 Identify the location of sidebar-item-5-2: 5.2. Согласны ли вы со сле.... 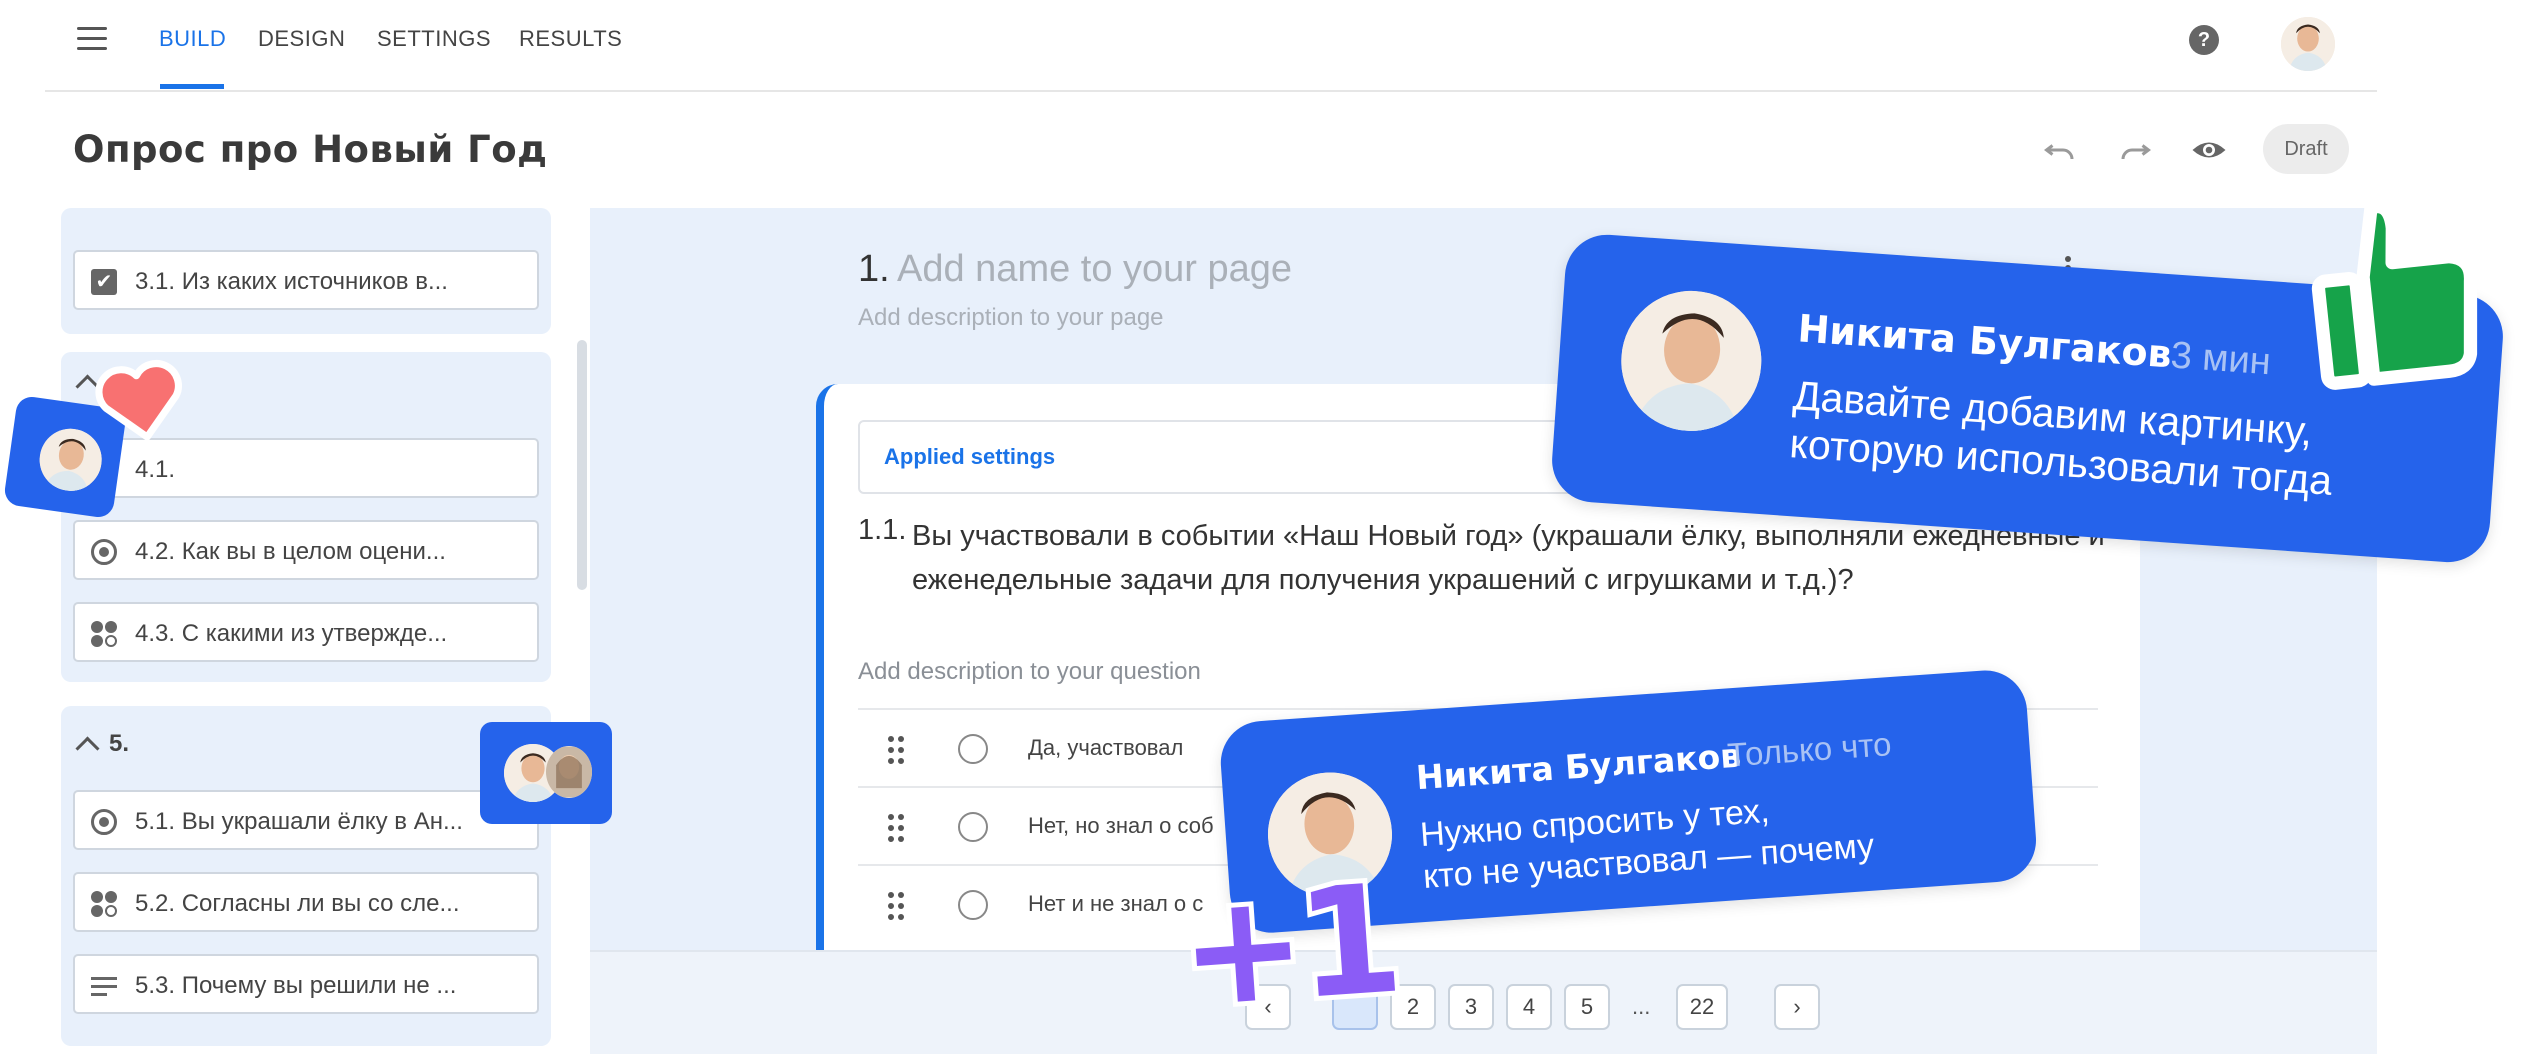
(306, 902).